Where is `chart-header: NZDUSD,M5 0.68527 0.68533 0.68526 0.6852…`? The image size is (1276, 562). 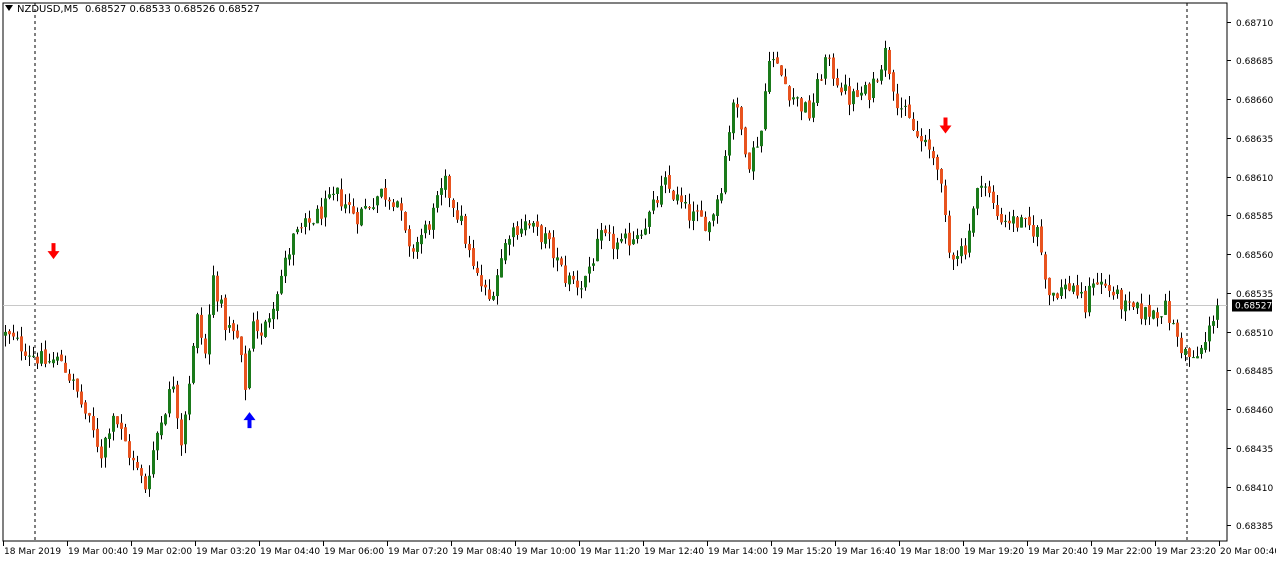
chart-header: NZDUSD,M5 0.68527 0.68533 0.68526 0.6852… is located at coordinates (132, 9).